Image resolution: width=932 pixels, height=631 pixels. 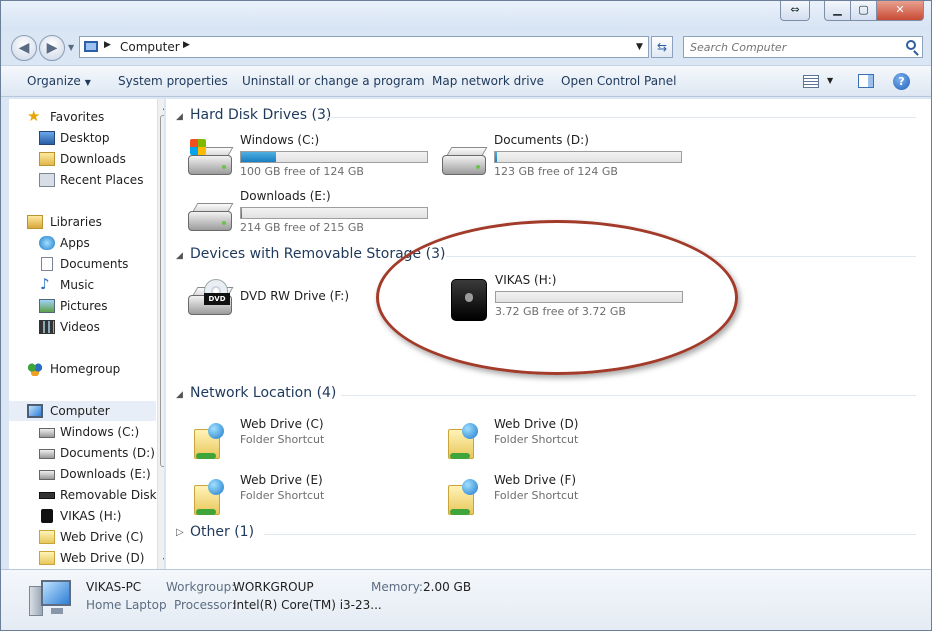 I want to click on drive-name: Documents (D:), so click(x=541, y=140).